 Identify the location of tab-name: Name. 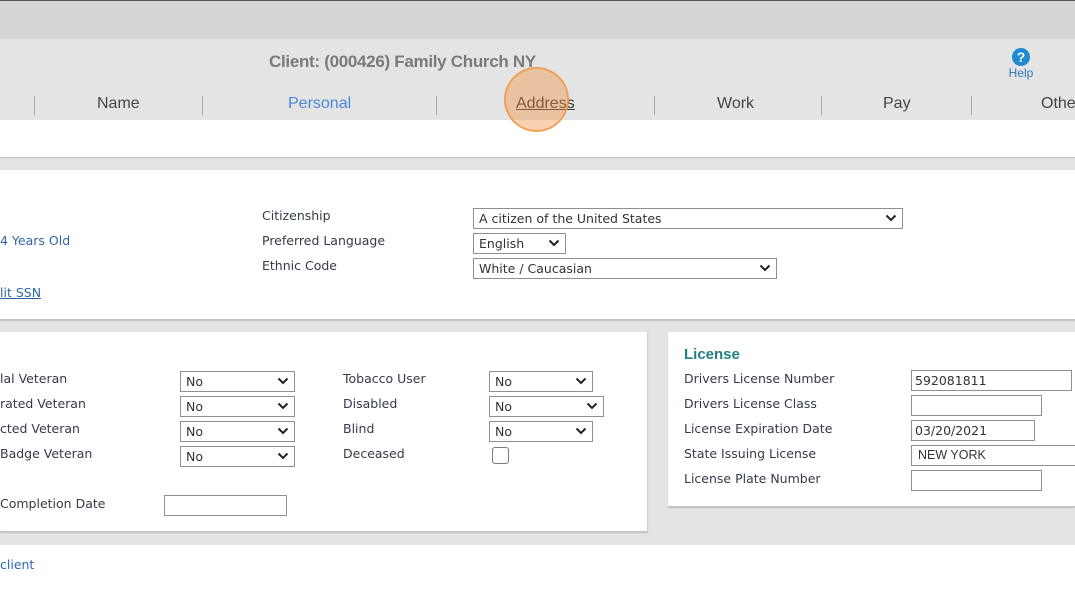
(118, 104).